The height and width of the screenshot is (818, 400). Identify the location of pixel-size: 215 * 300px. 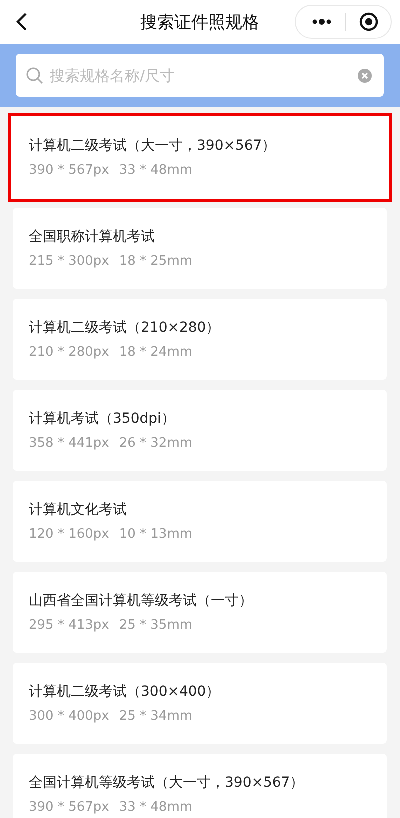
(69, 261).